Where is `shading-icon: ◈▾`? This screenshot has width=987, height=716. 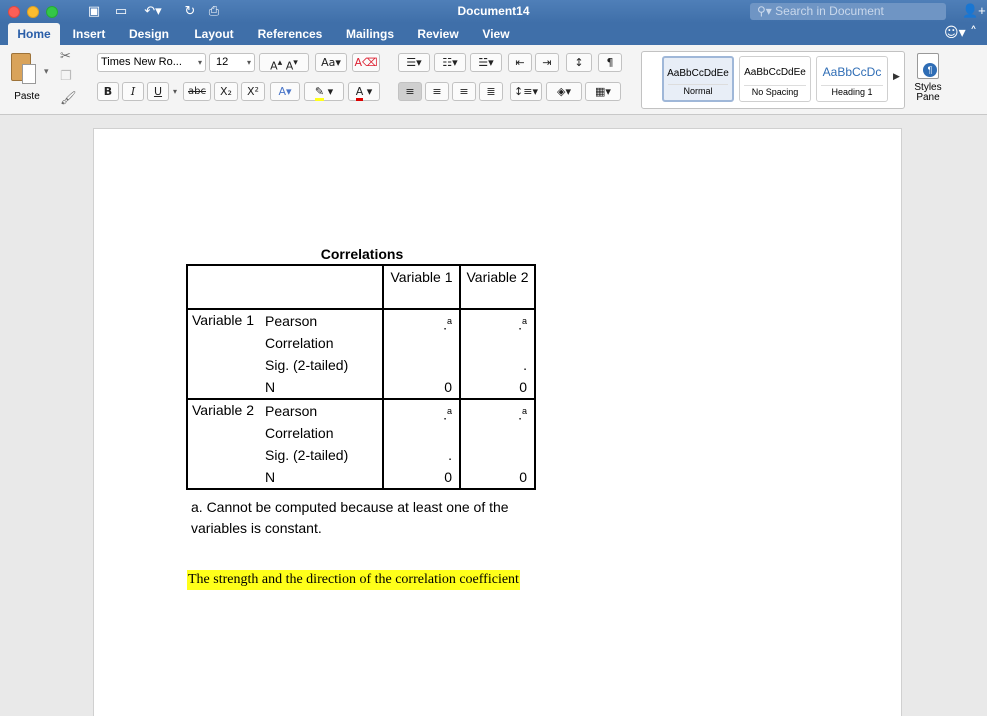 shading-icon: ◈▾ is located at coordinates (564, 91).